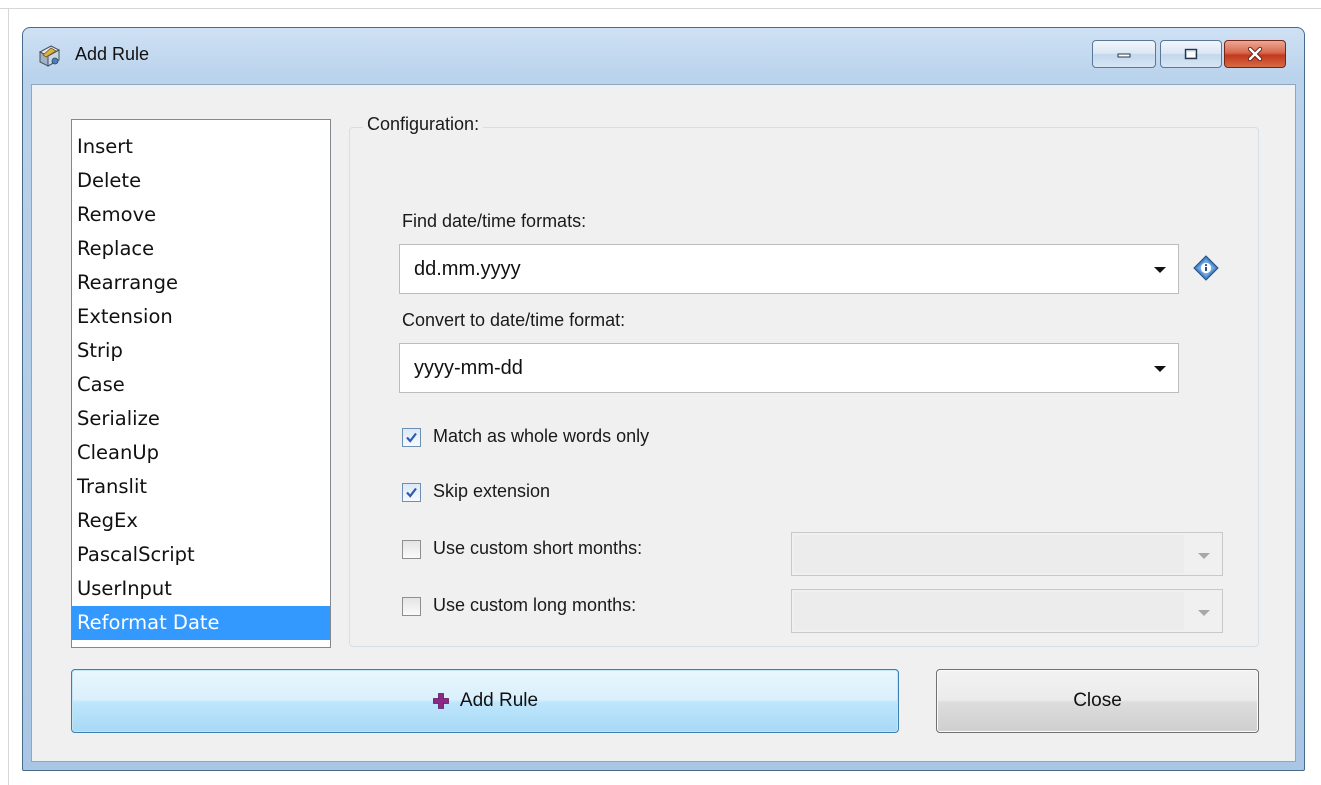 This screenshot has height=785, width=1321. What do you see at coordinates (491, 491) in the screenshot?
I see `skip-extension-label: Skip extension` at bounding box center [491, 491].